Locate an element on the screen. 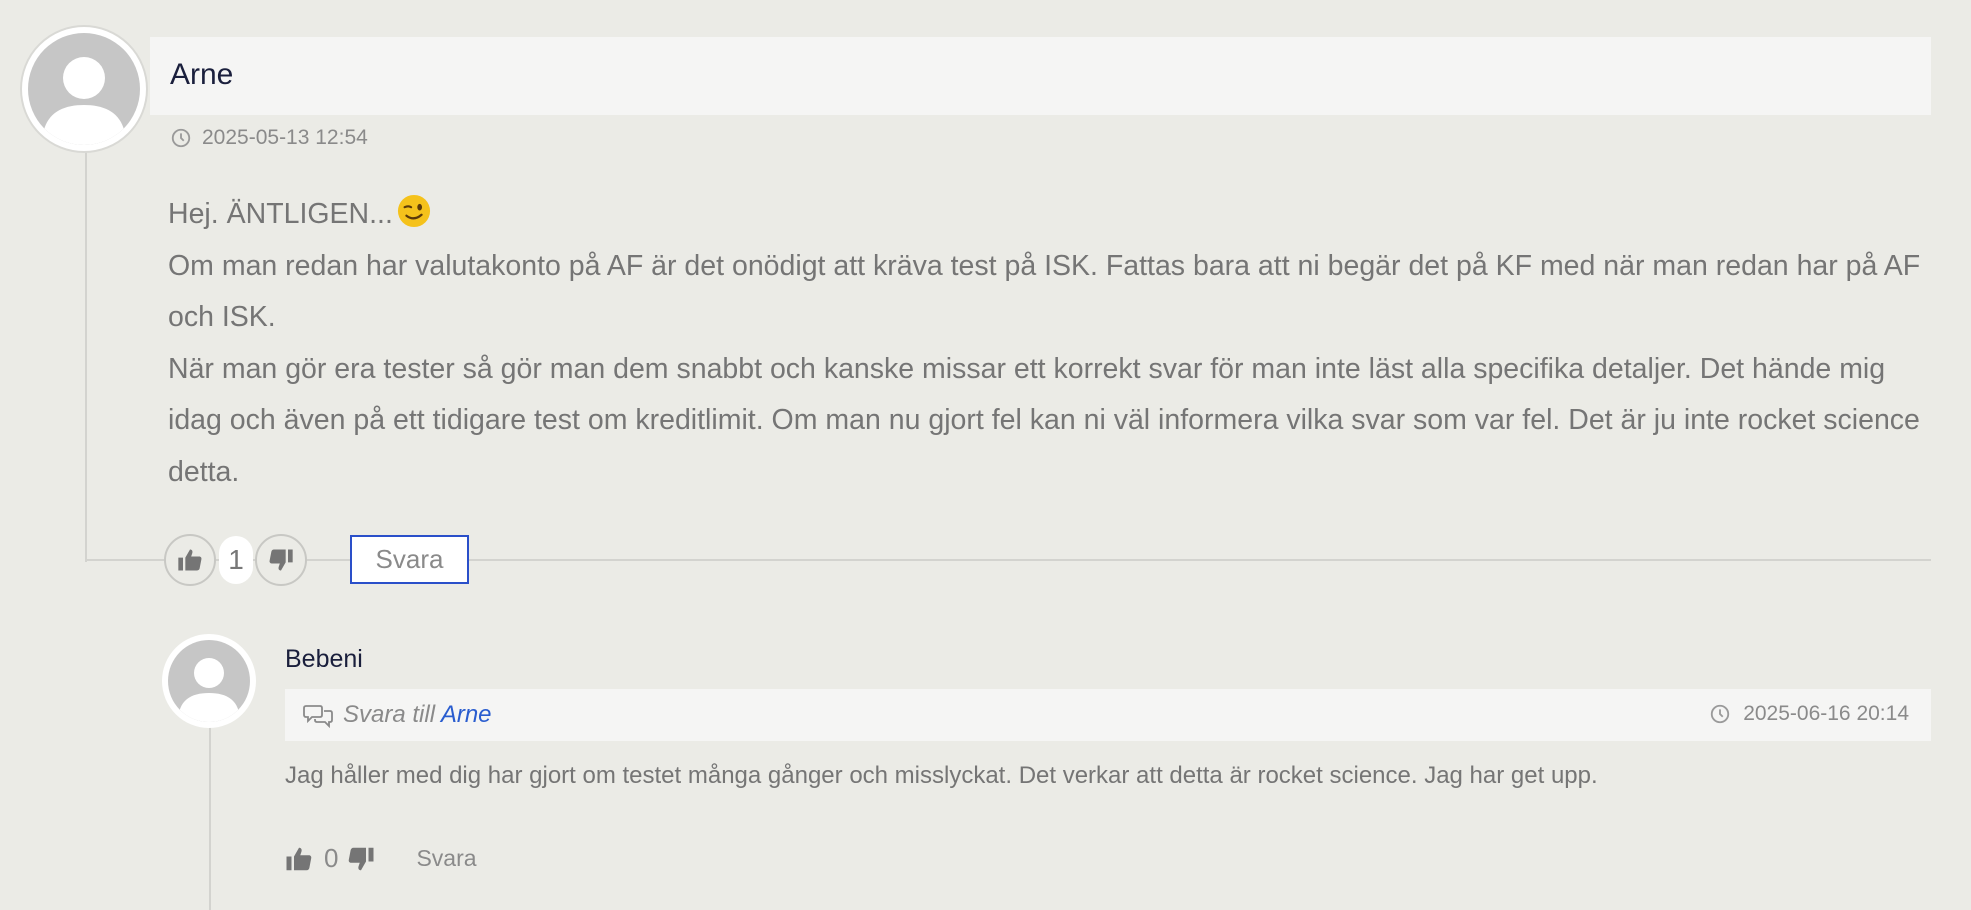 The height and width of the screenshot is (910, 1971). vote-count: 1 is located at coordinates (236, 560).